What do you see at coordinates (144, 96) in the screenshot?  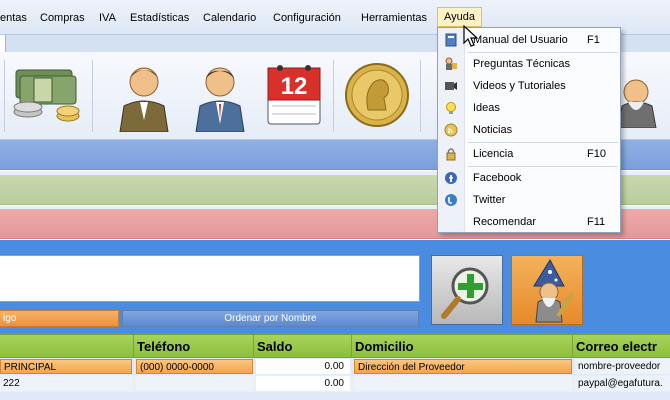 I see `client-icon` at bounding box center [144, 96].